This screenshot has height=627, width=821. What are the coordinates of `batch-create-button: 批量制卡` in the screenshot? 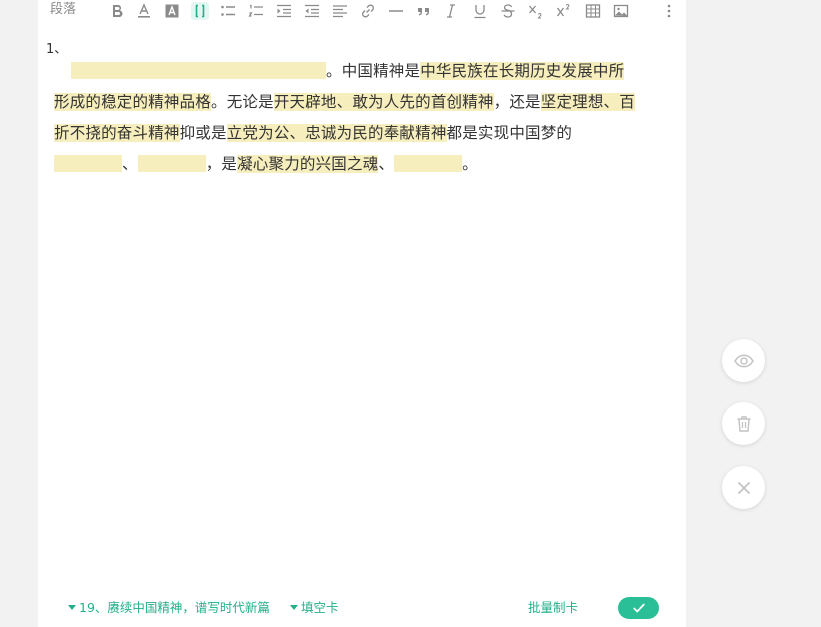 It's located at (553, 608).